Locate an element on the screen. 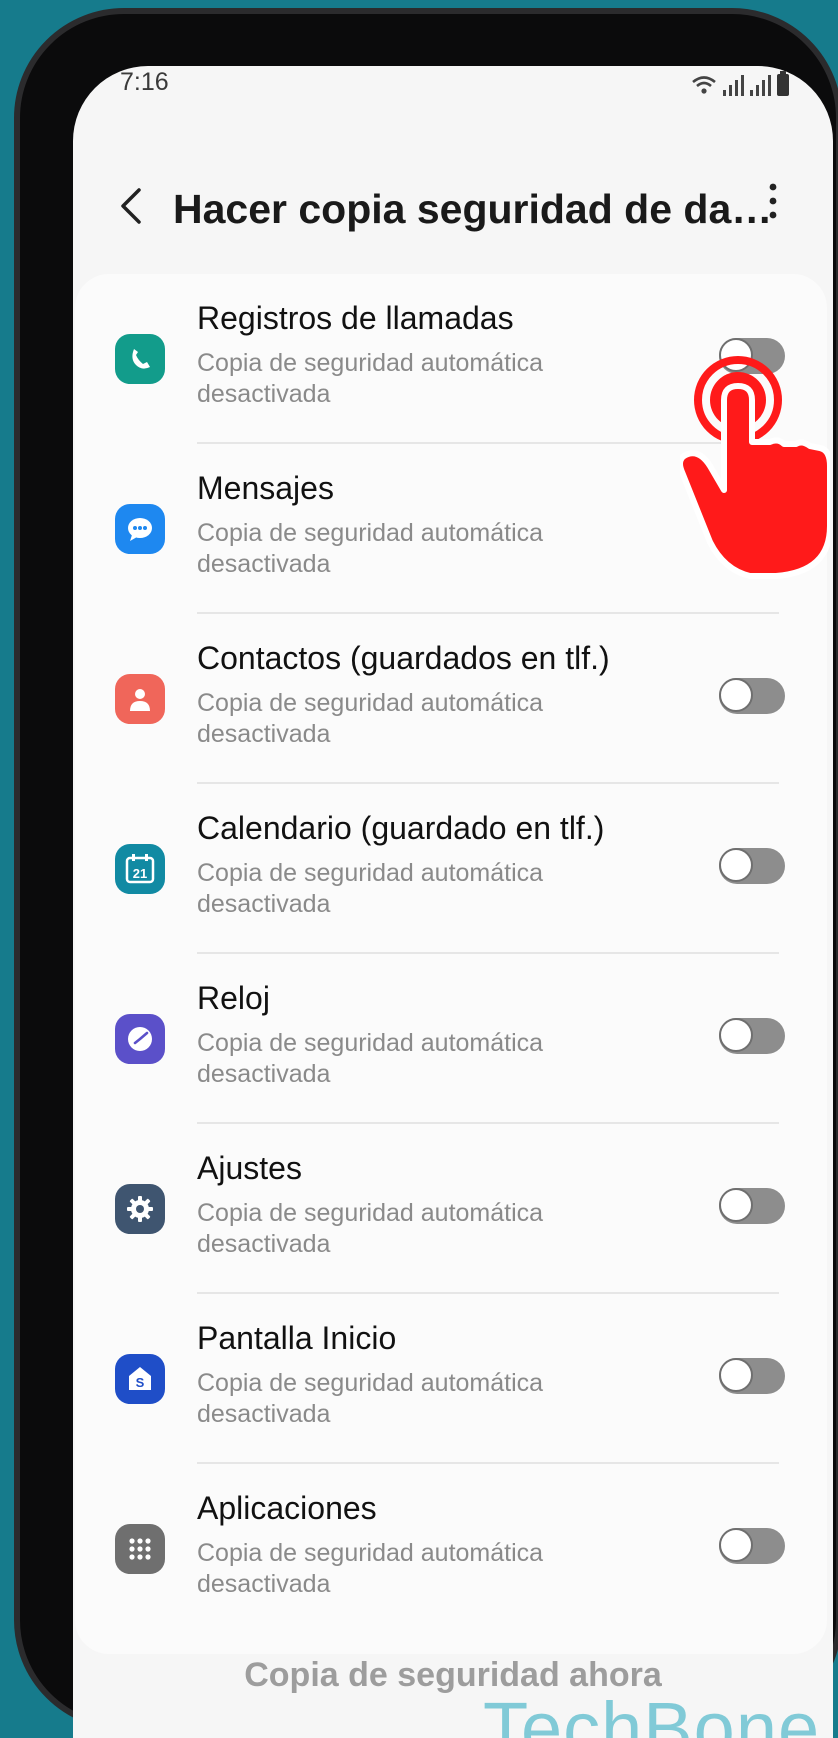 This screenshot has width=838, height=1738. wifi-icon is located at coordinates (704, 85).